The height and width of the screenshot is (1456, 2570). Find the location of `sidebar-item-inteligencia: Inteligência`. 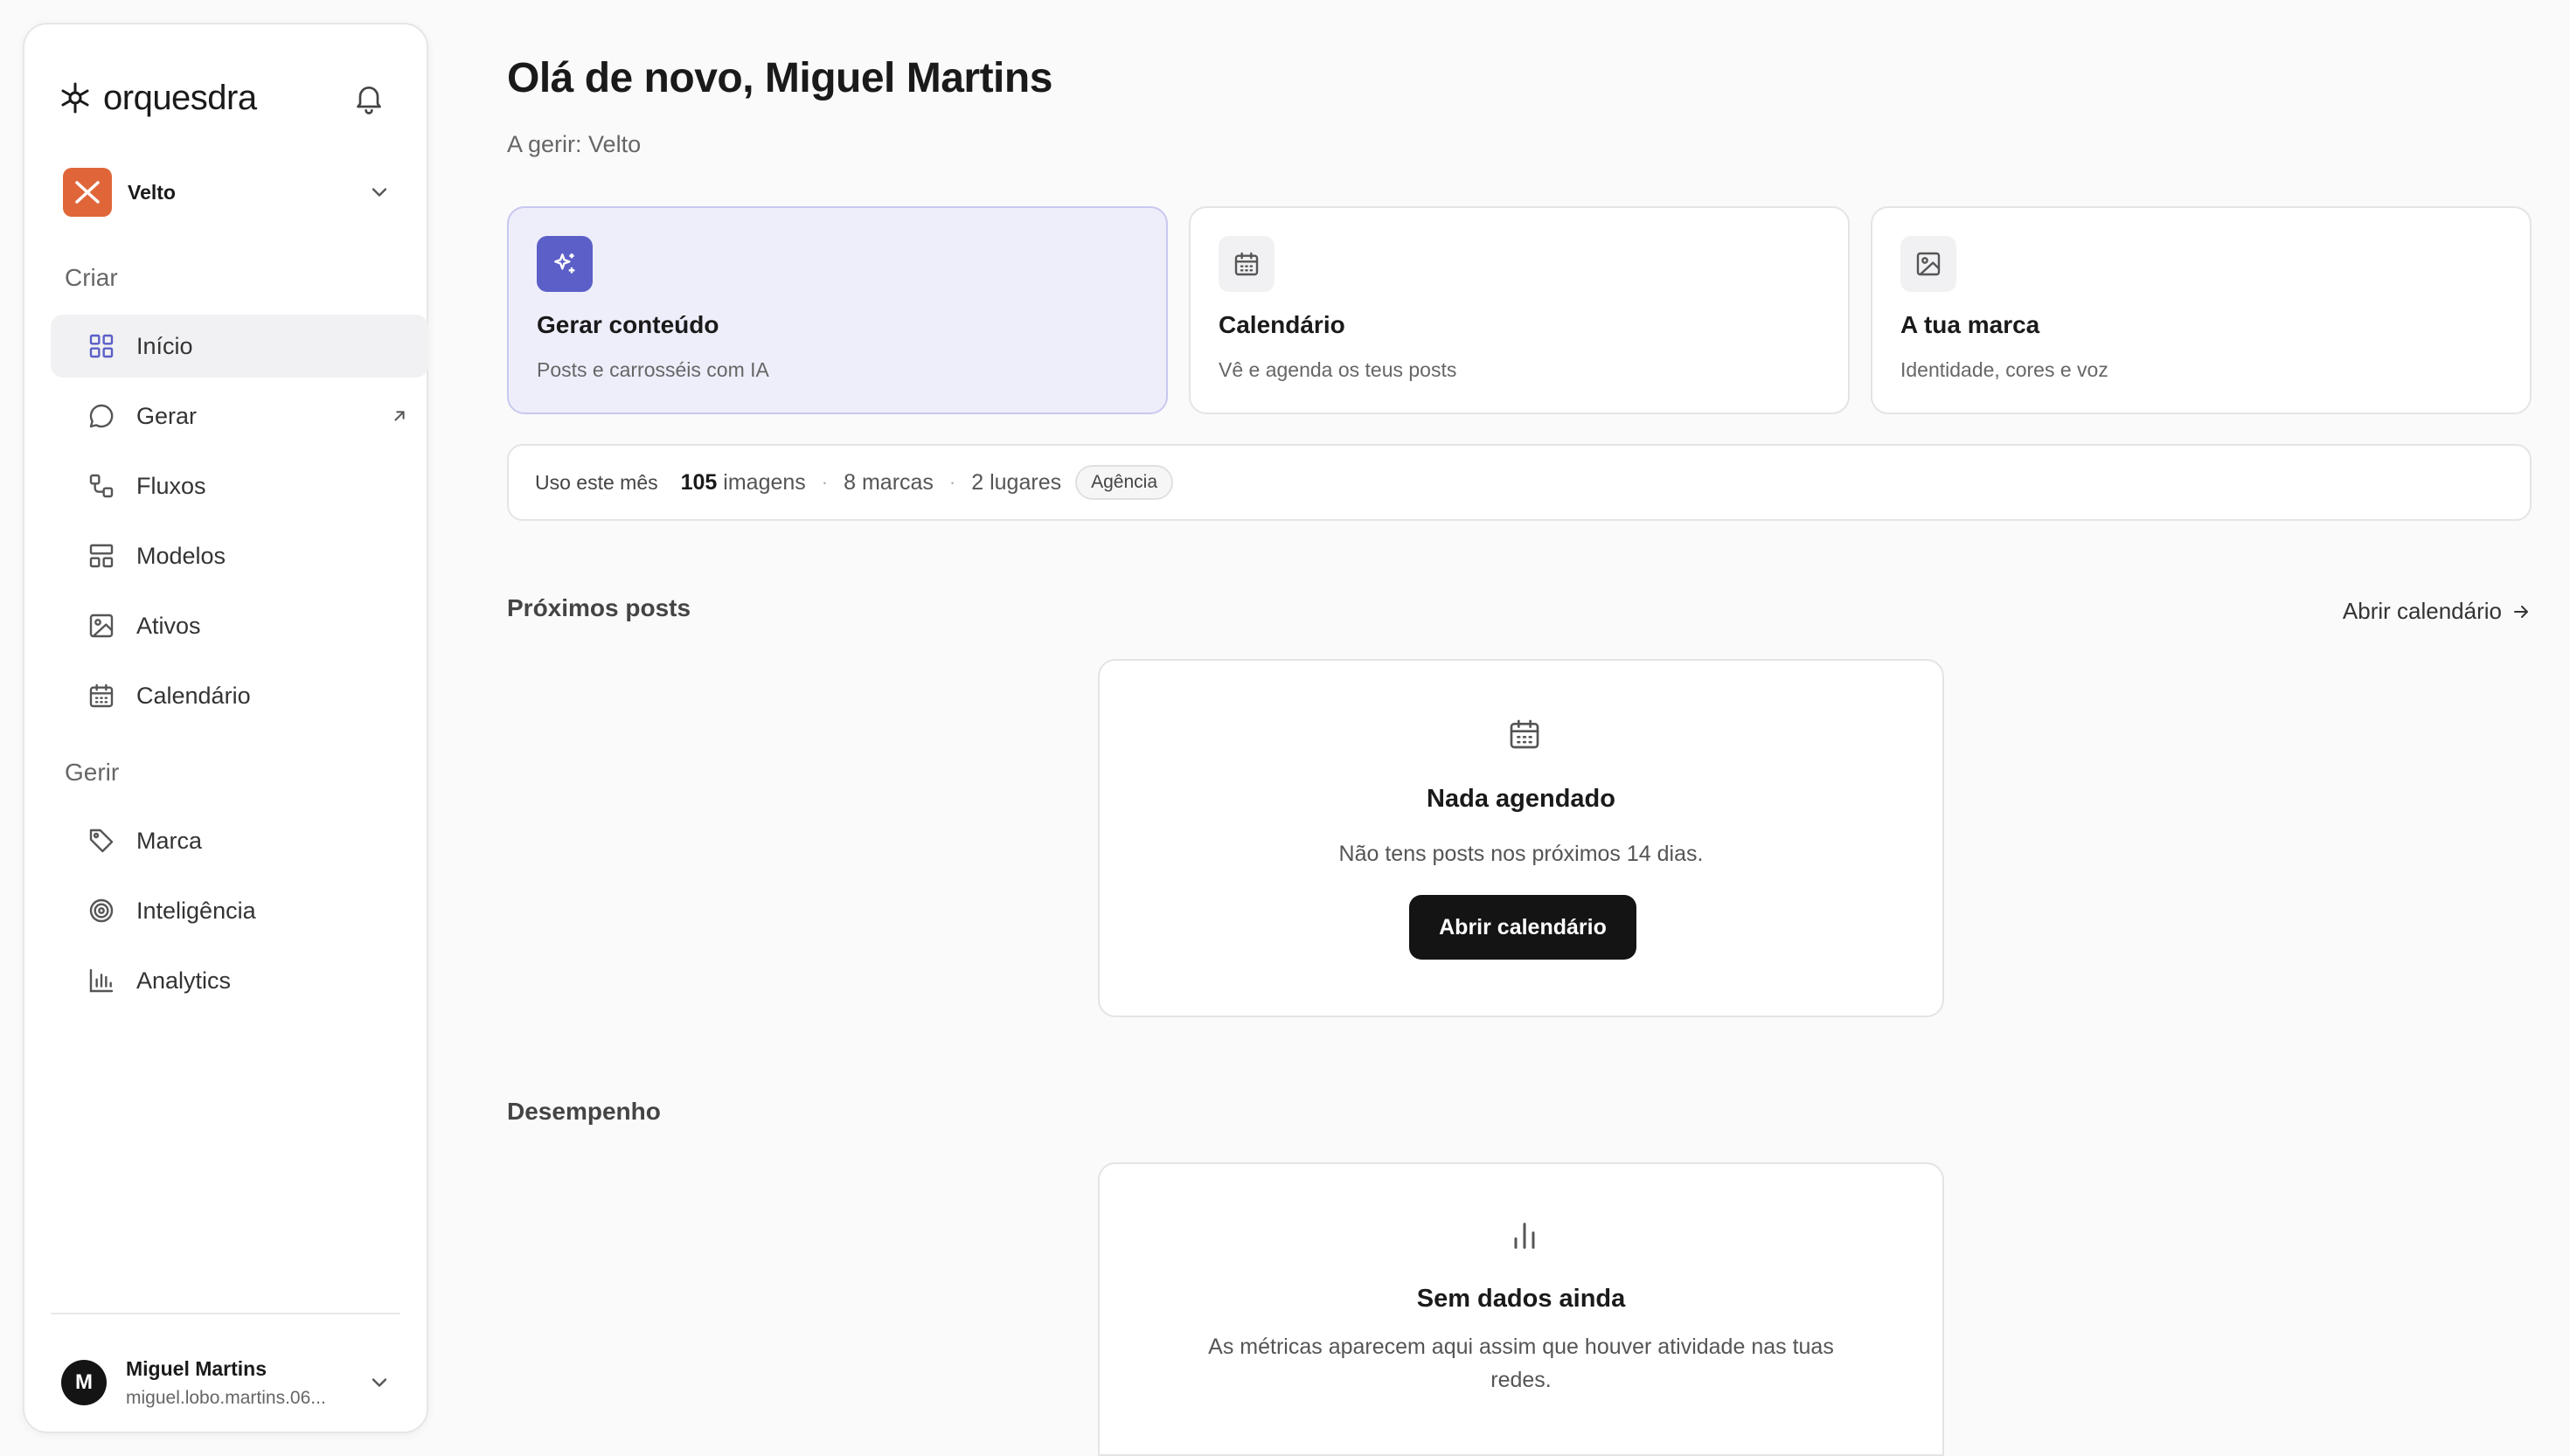

sidebar-item-inteligencia: Inteligência is located at coordinates (239, 910).